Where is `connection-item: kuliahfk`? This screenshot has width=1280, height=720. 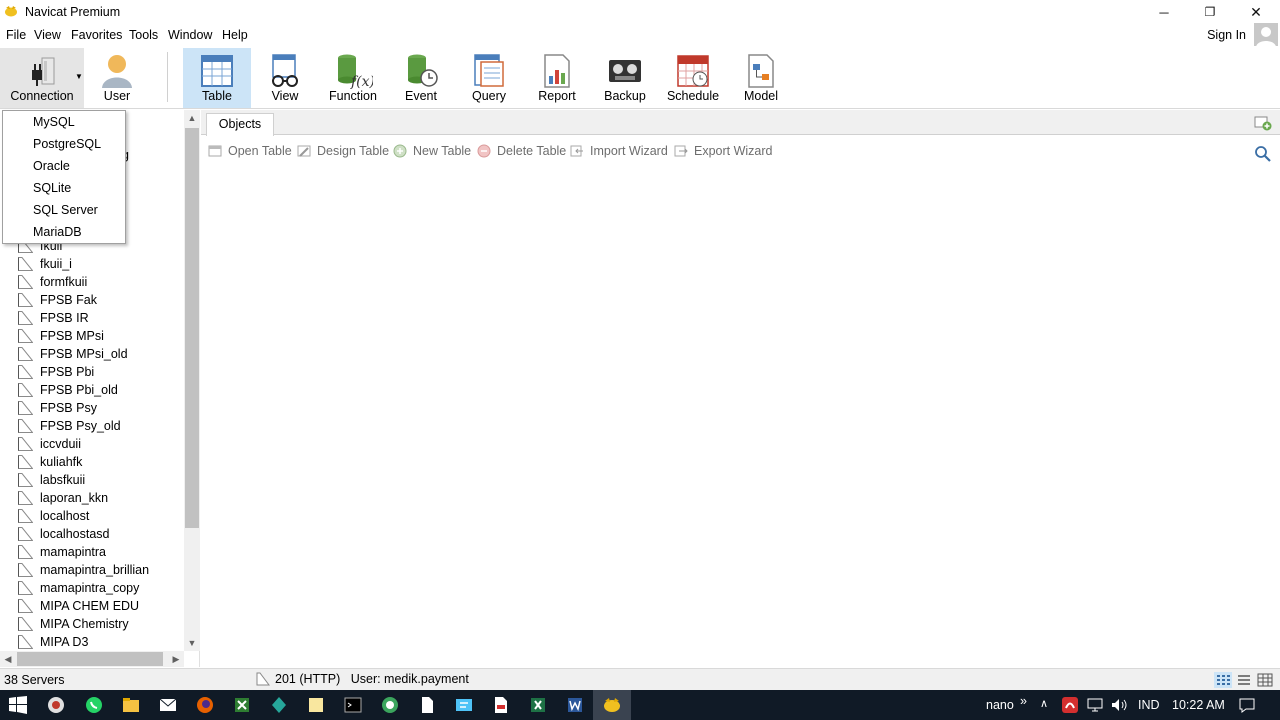
connection-item: kuliahfk is located at coordinates (101, 462).